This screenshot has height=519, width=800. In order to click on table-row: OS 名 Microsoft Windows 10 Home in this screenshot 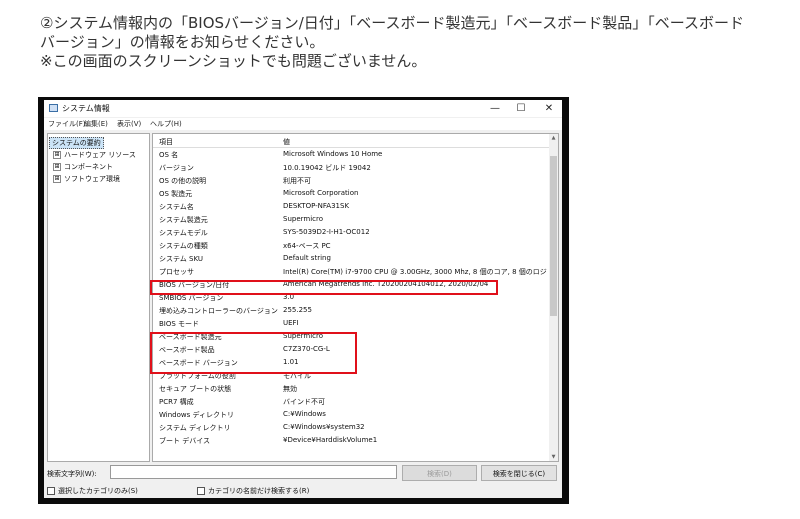, I will do `click(352, 154)`.